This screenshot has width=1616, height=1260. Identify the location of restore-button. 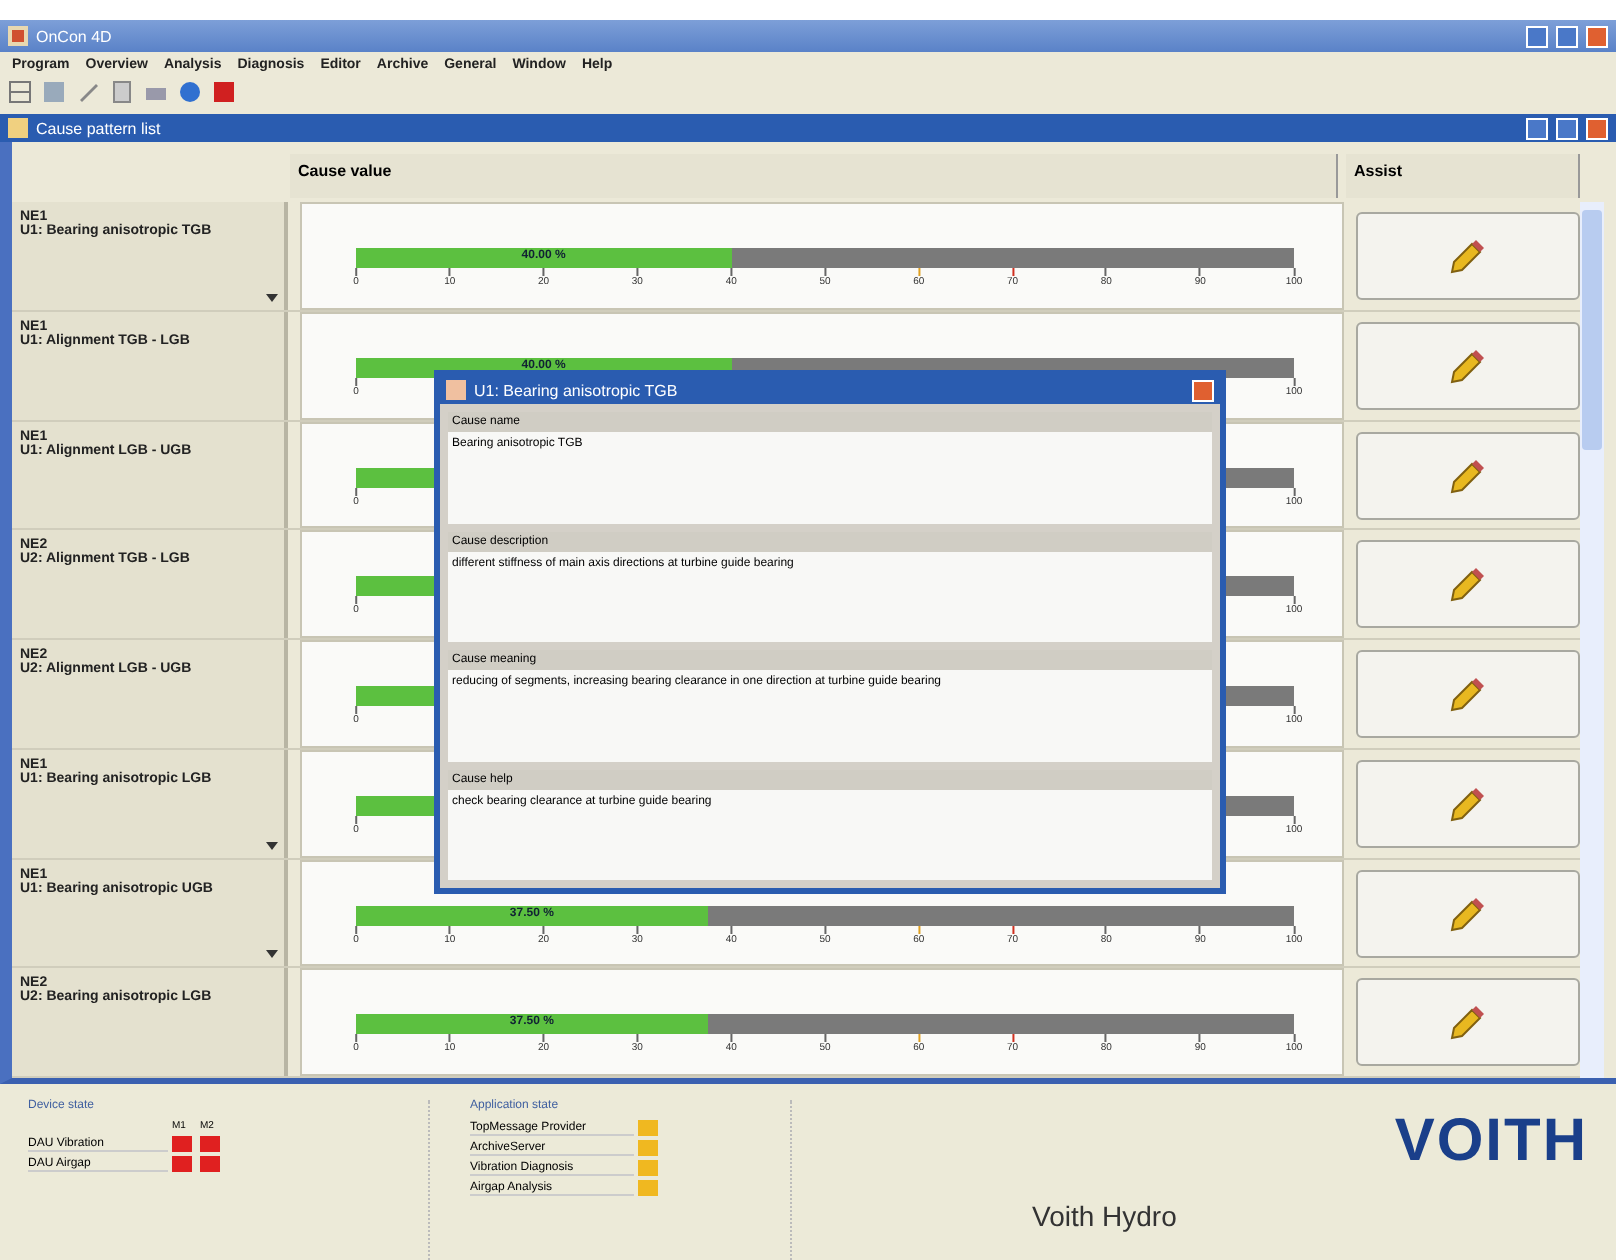
(1567, 128).